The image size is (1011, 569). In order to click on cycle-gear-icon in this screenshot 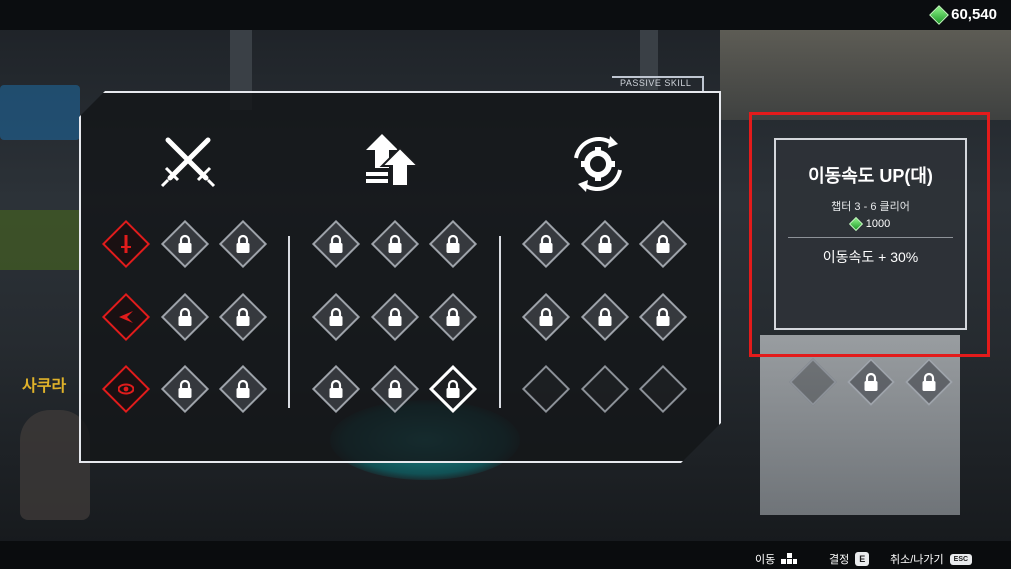, I will do `click(598, 164)`.